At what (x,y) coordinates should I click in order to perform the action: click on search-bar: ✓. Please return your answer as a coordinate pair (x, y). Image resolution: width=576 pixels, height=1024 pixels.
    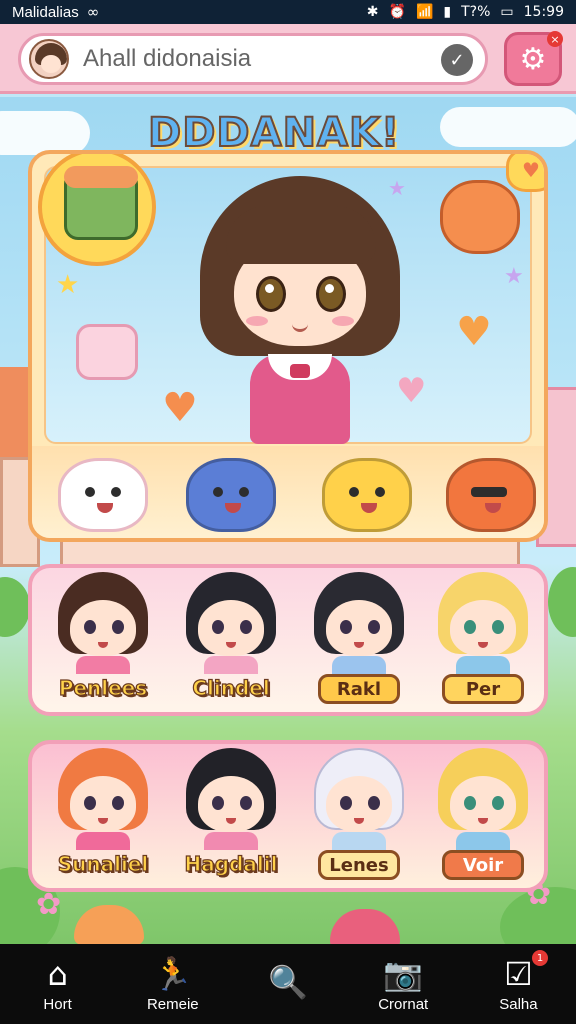
    Looking at the image, I should click on (253, 59).